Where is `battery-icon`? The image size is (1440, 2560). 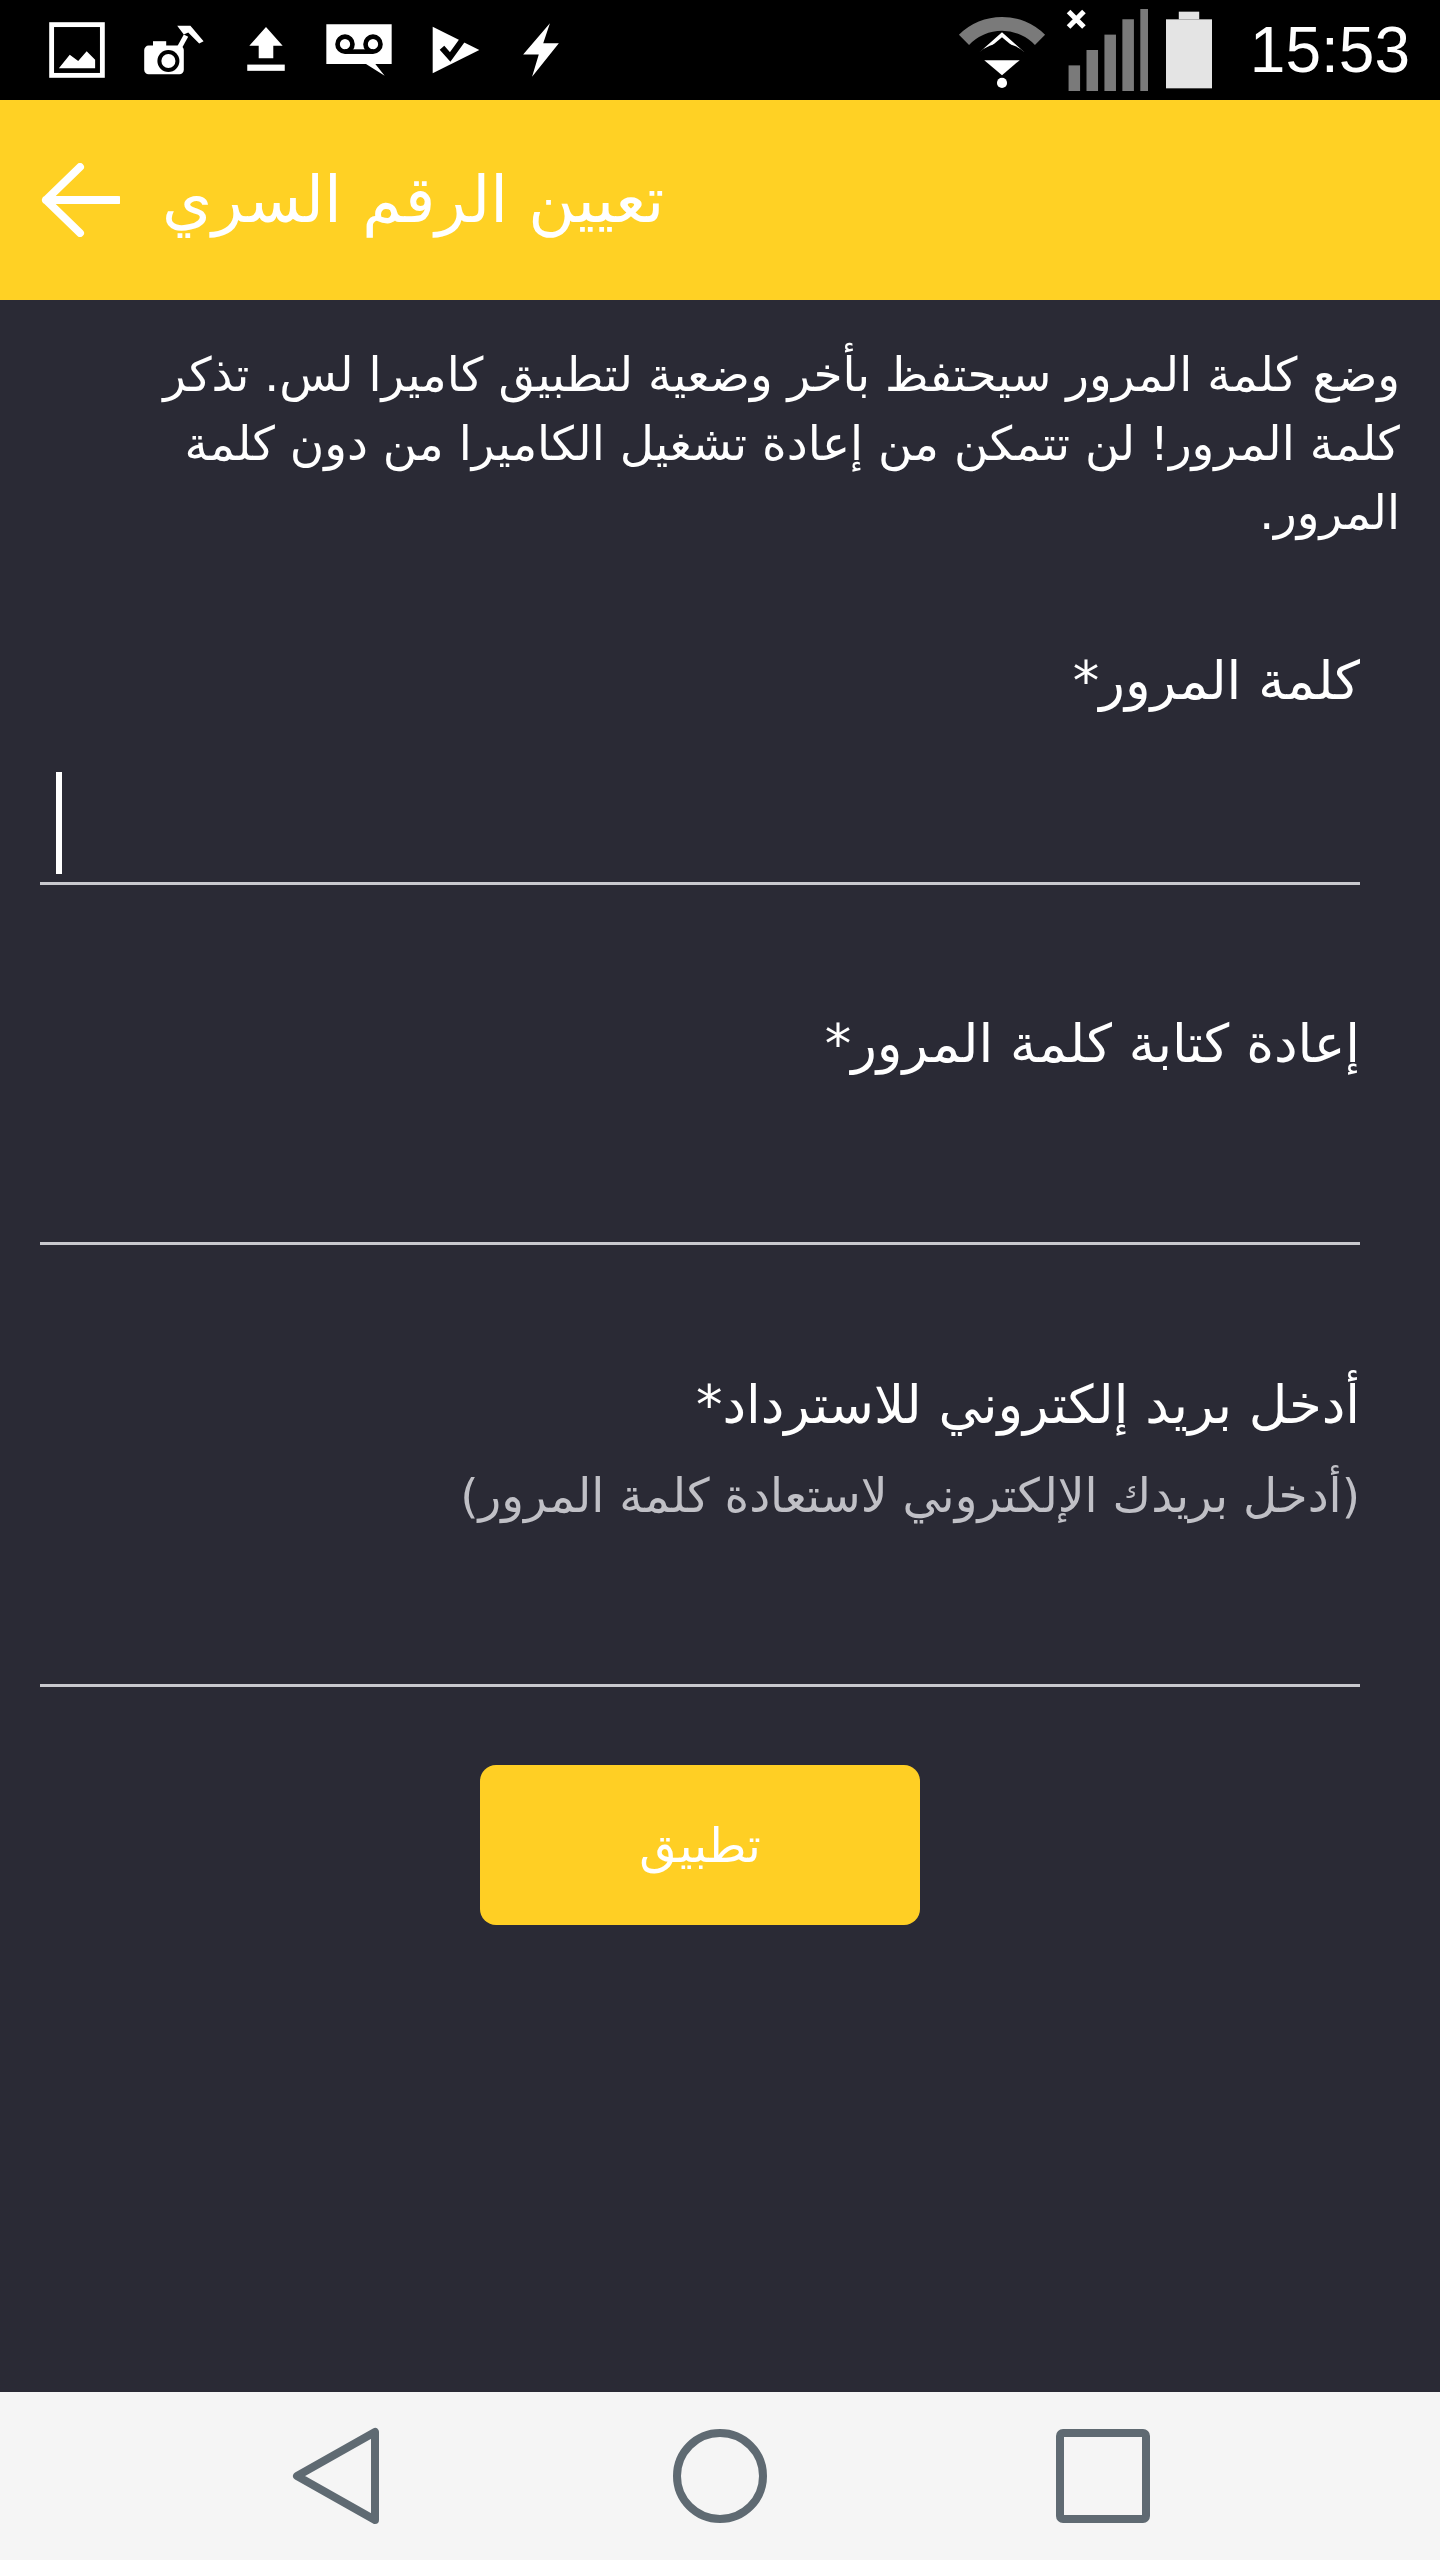
battery-icon is located at coordinates (1188, 50).